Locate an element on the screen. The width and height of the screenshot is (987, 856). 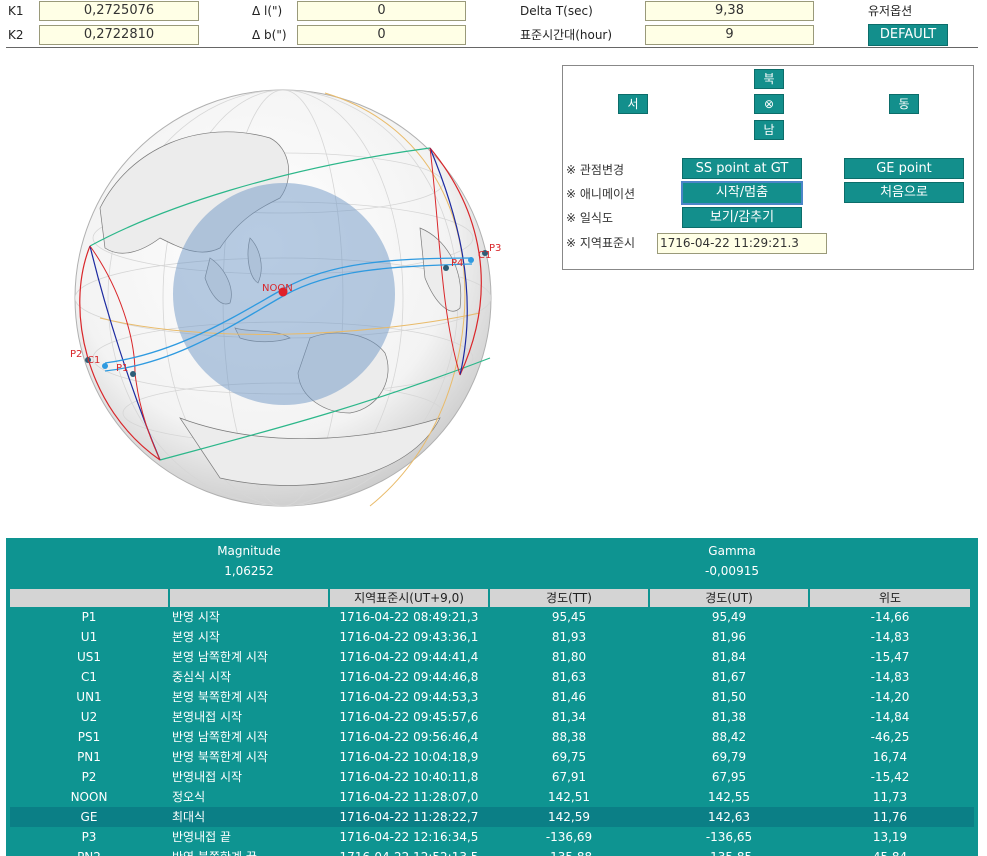
row-longitude-tt: -136,69 is located at coordinates (569, 837).